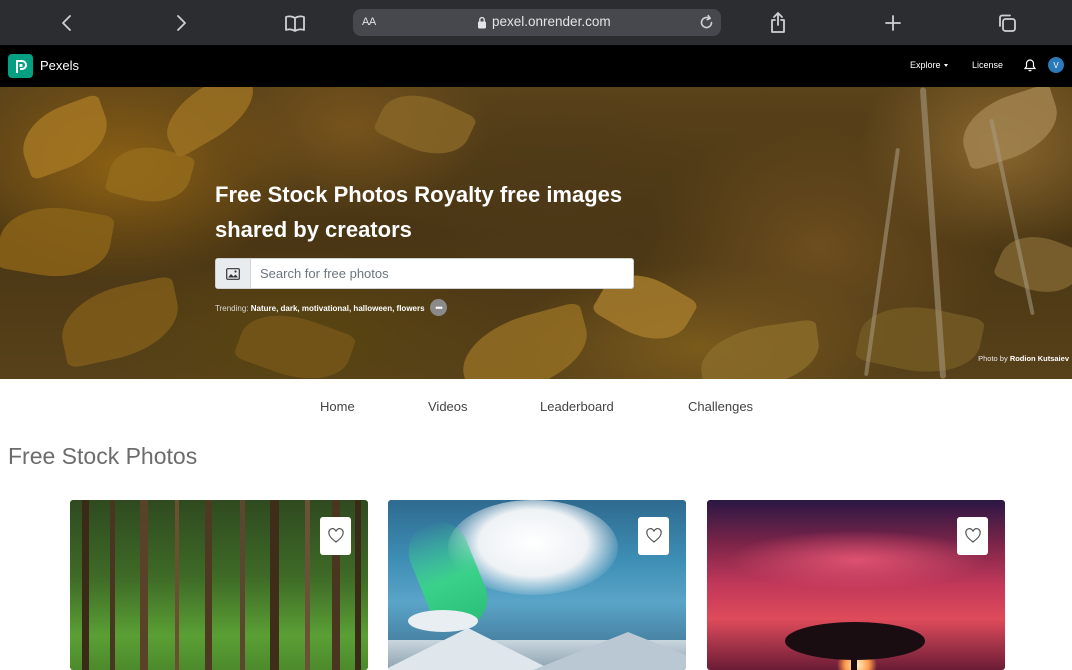  Describe the element at coordinates (1056, 65) in the screenshot. I see `avatar: V` at that location.